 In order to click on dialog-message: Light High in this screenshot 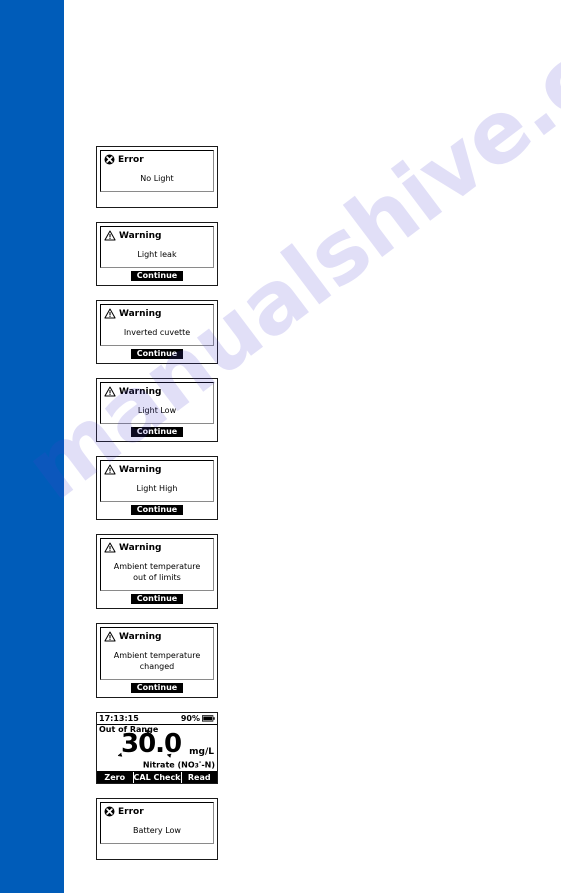, I will do `click(157, 487)`.